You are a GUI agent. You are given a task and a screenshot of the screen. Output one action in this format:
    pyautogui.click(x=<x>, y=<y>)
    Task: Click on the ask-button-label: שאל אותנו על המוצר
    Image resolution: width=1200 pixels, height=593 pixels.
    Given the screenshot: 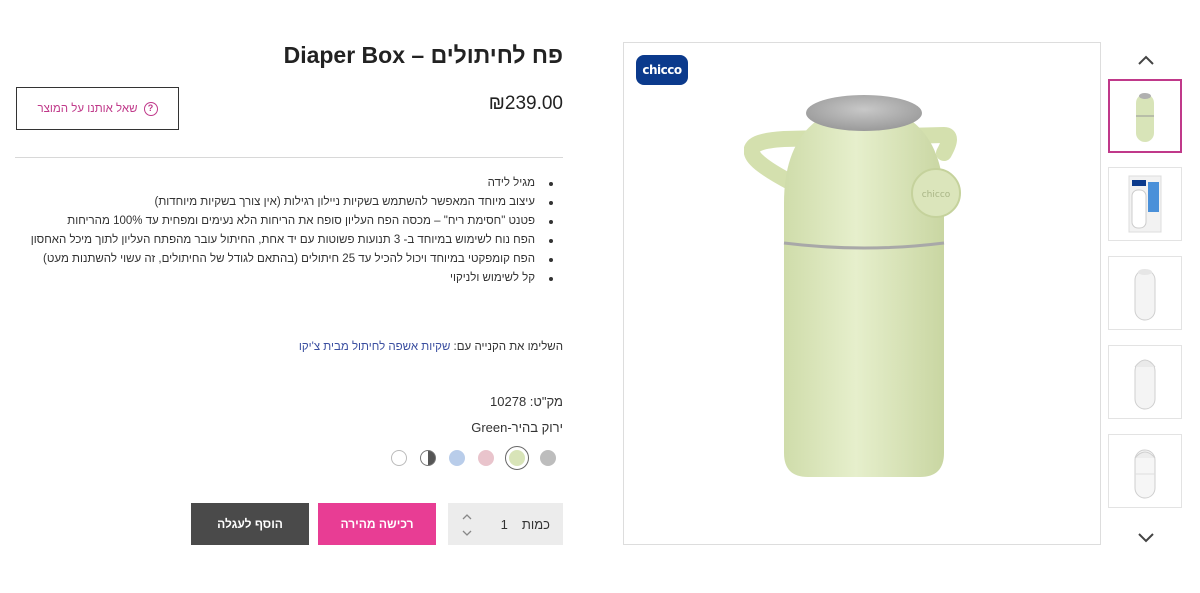 What is the action you would take?
    pyautogui.click(x=87, y=108)
    